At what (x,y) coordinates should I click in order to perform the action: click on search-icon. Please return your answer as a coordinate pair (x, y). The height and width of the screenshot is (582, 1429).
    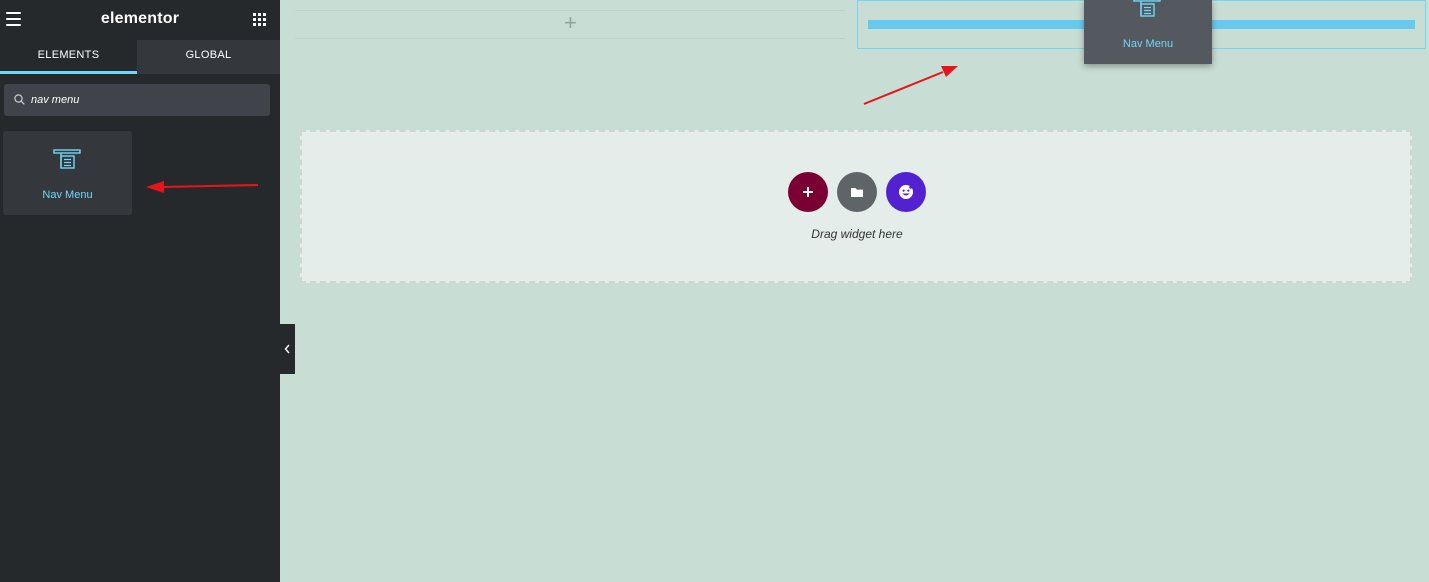
    Looking at the image, I should click on (19, 99).